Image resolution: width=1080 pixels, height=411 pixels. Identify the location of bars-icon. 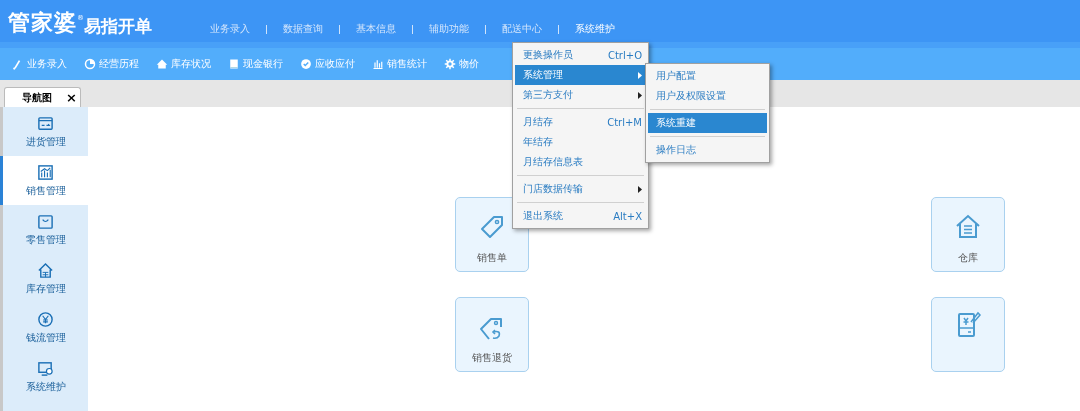
(378, 64).